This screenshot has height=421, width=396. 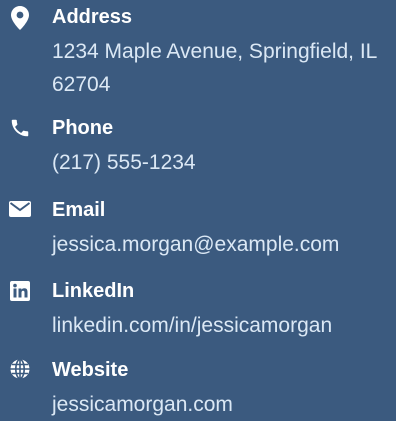 What do you see at coordinates (20, 129) in the screenshot?
I see `phone-icon` at bounding box center [20, 129].